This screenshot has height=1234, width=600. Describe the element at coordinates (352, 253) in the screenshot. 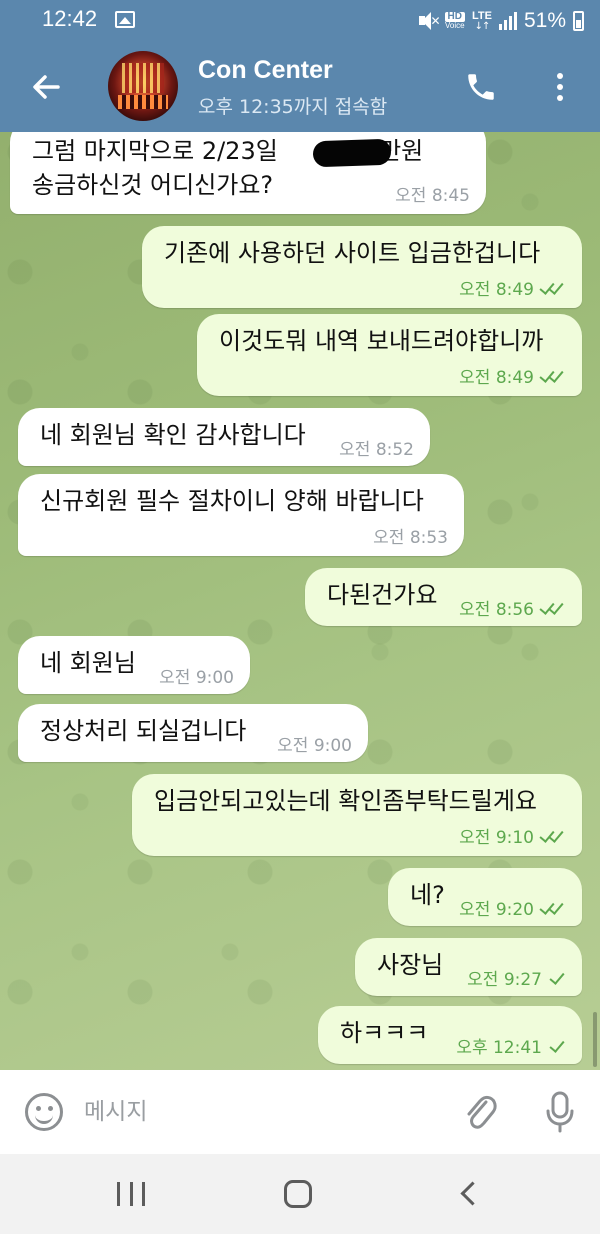

I see `message-text: 기존에 사용하던 사이트 입금한겁니다` at that location.